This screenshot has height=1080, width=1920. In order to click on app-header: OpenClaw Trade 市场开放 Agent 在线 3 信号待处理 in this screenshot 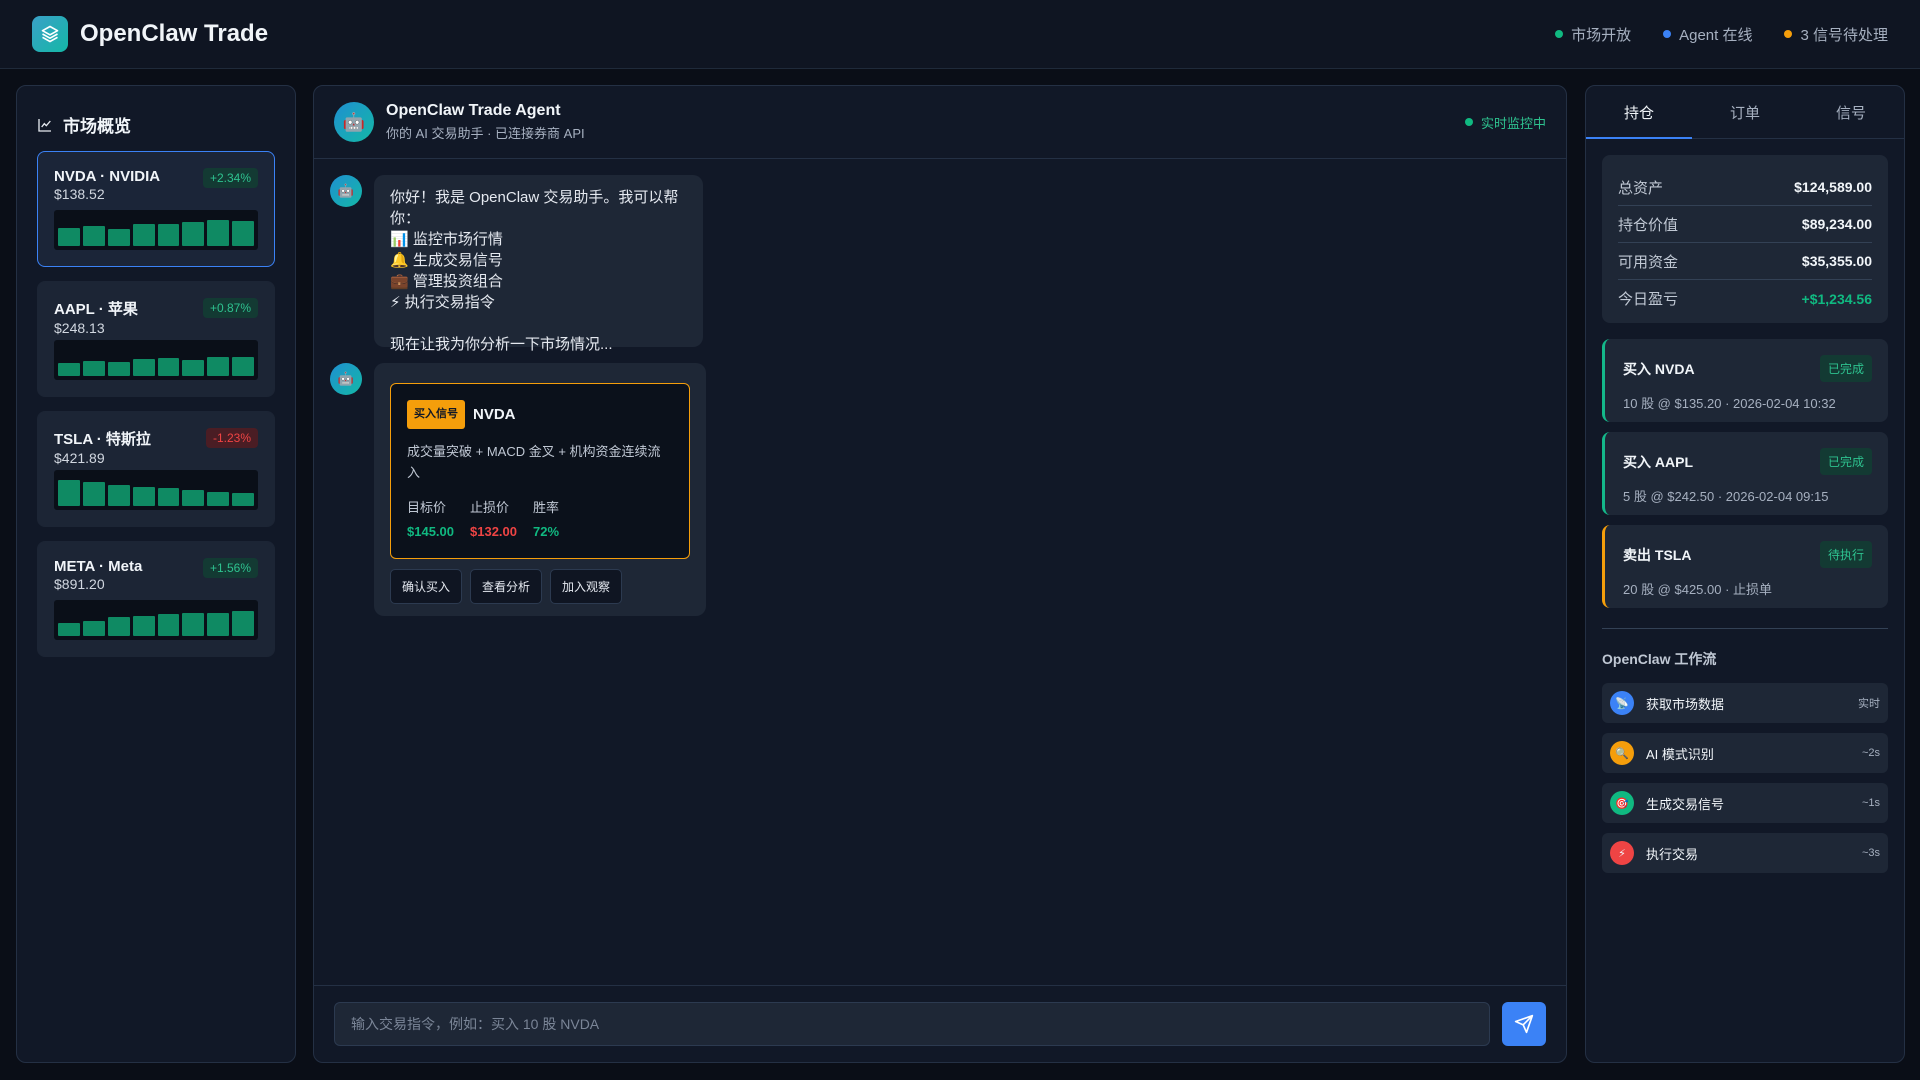, I will do `click(960, 34)`.